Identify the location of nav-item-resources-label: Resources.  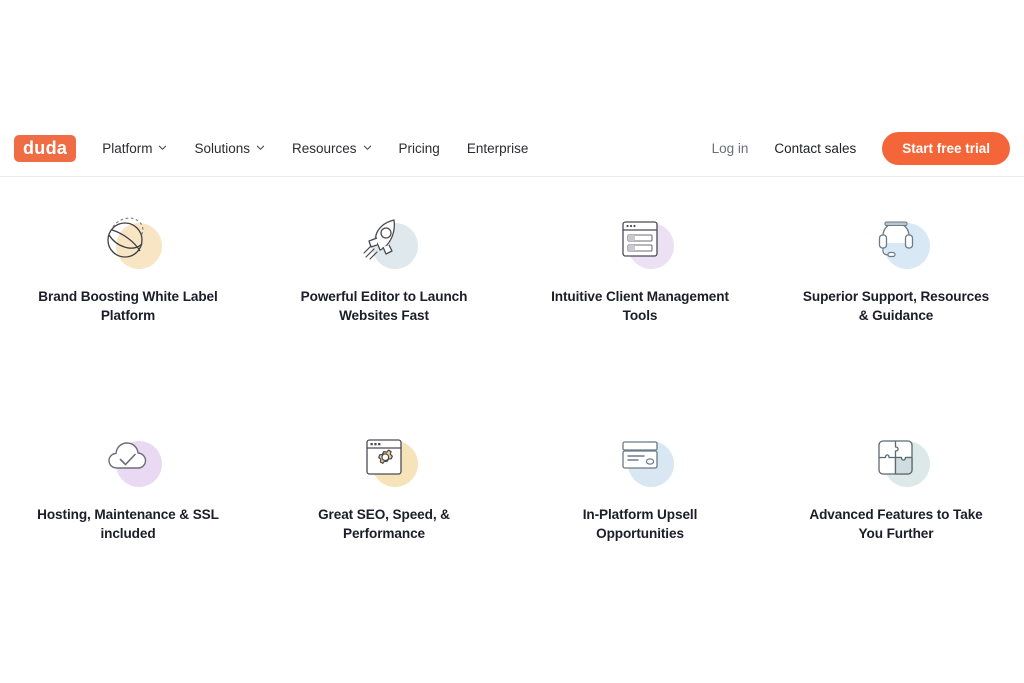
(324, 148).